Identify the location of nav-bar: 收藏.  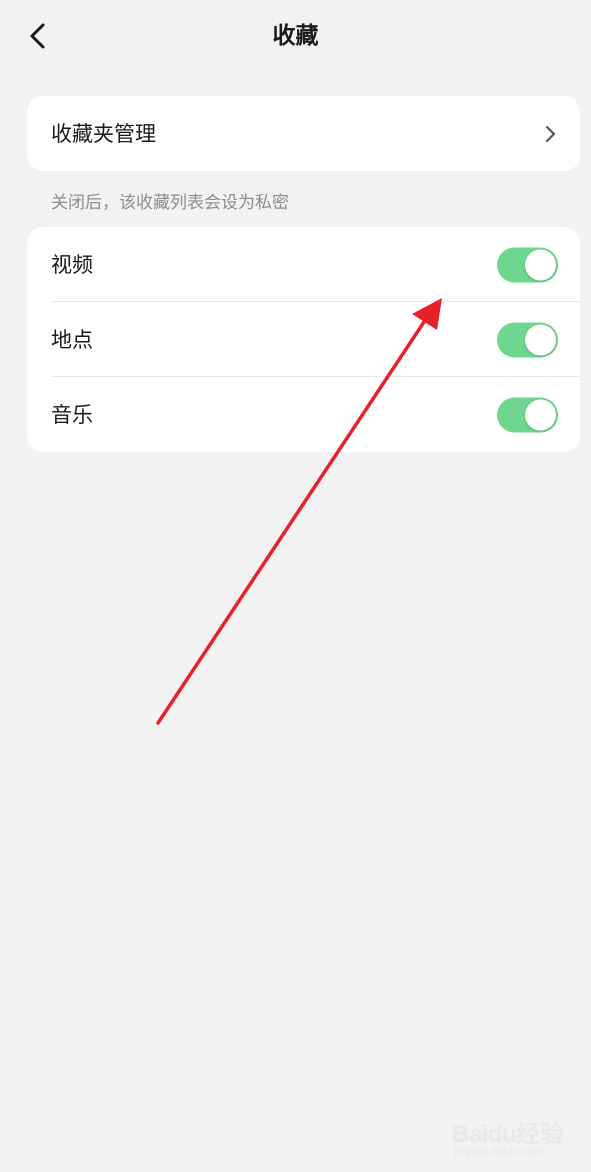
(295, 36).